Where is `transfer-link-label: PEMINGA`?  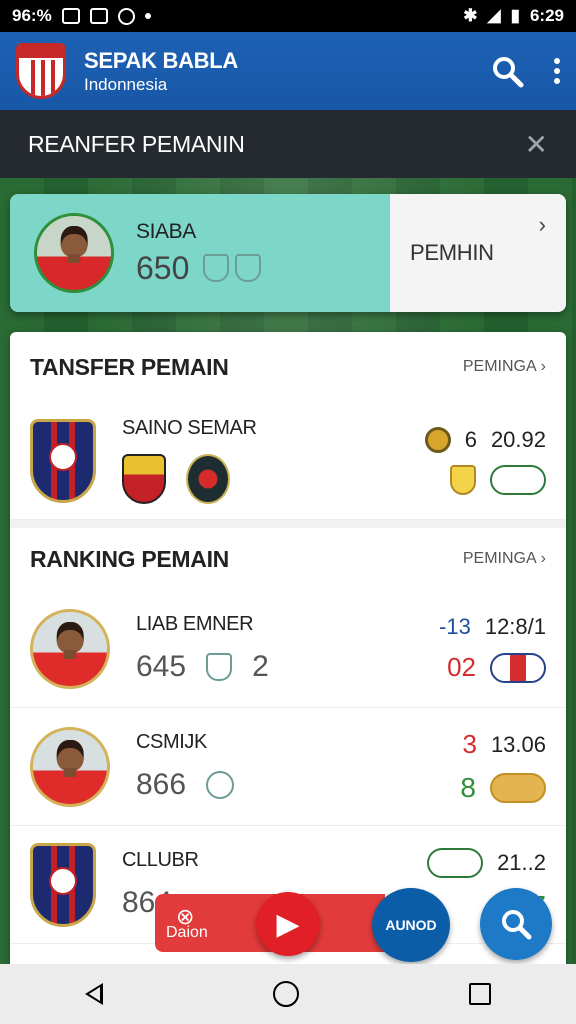
transfer-link-label: PEMINGA is located at coordinates (499, 366).